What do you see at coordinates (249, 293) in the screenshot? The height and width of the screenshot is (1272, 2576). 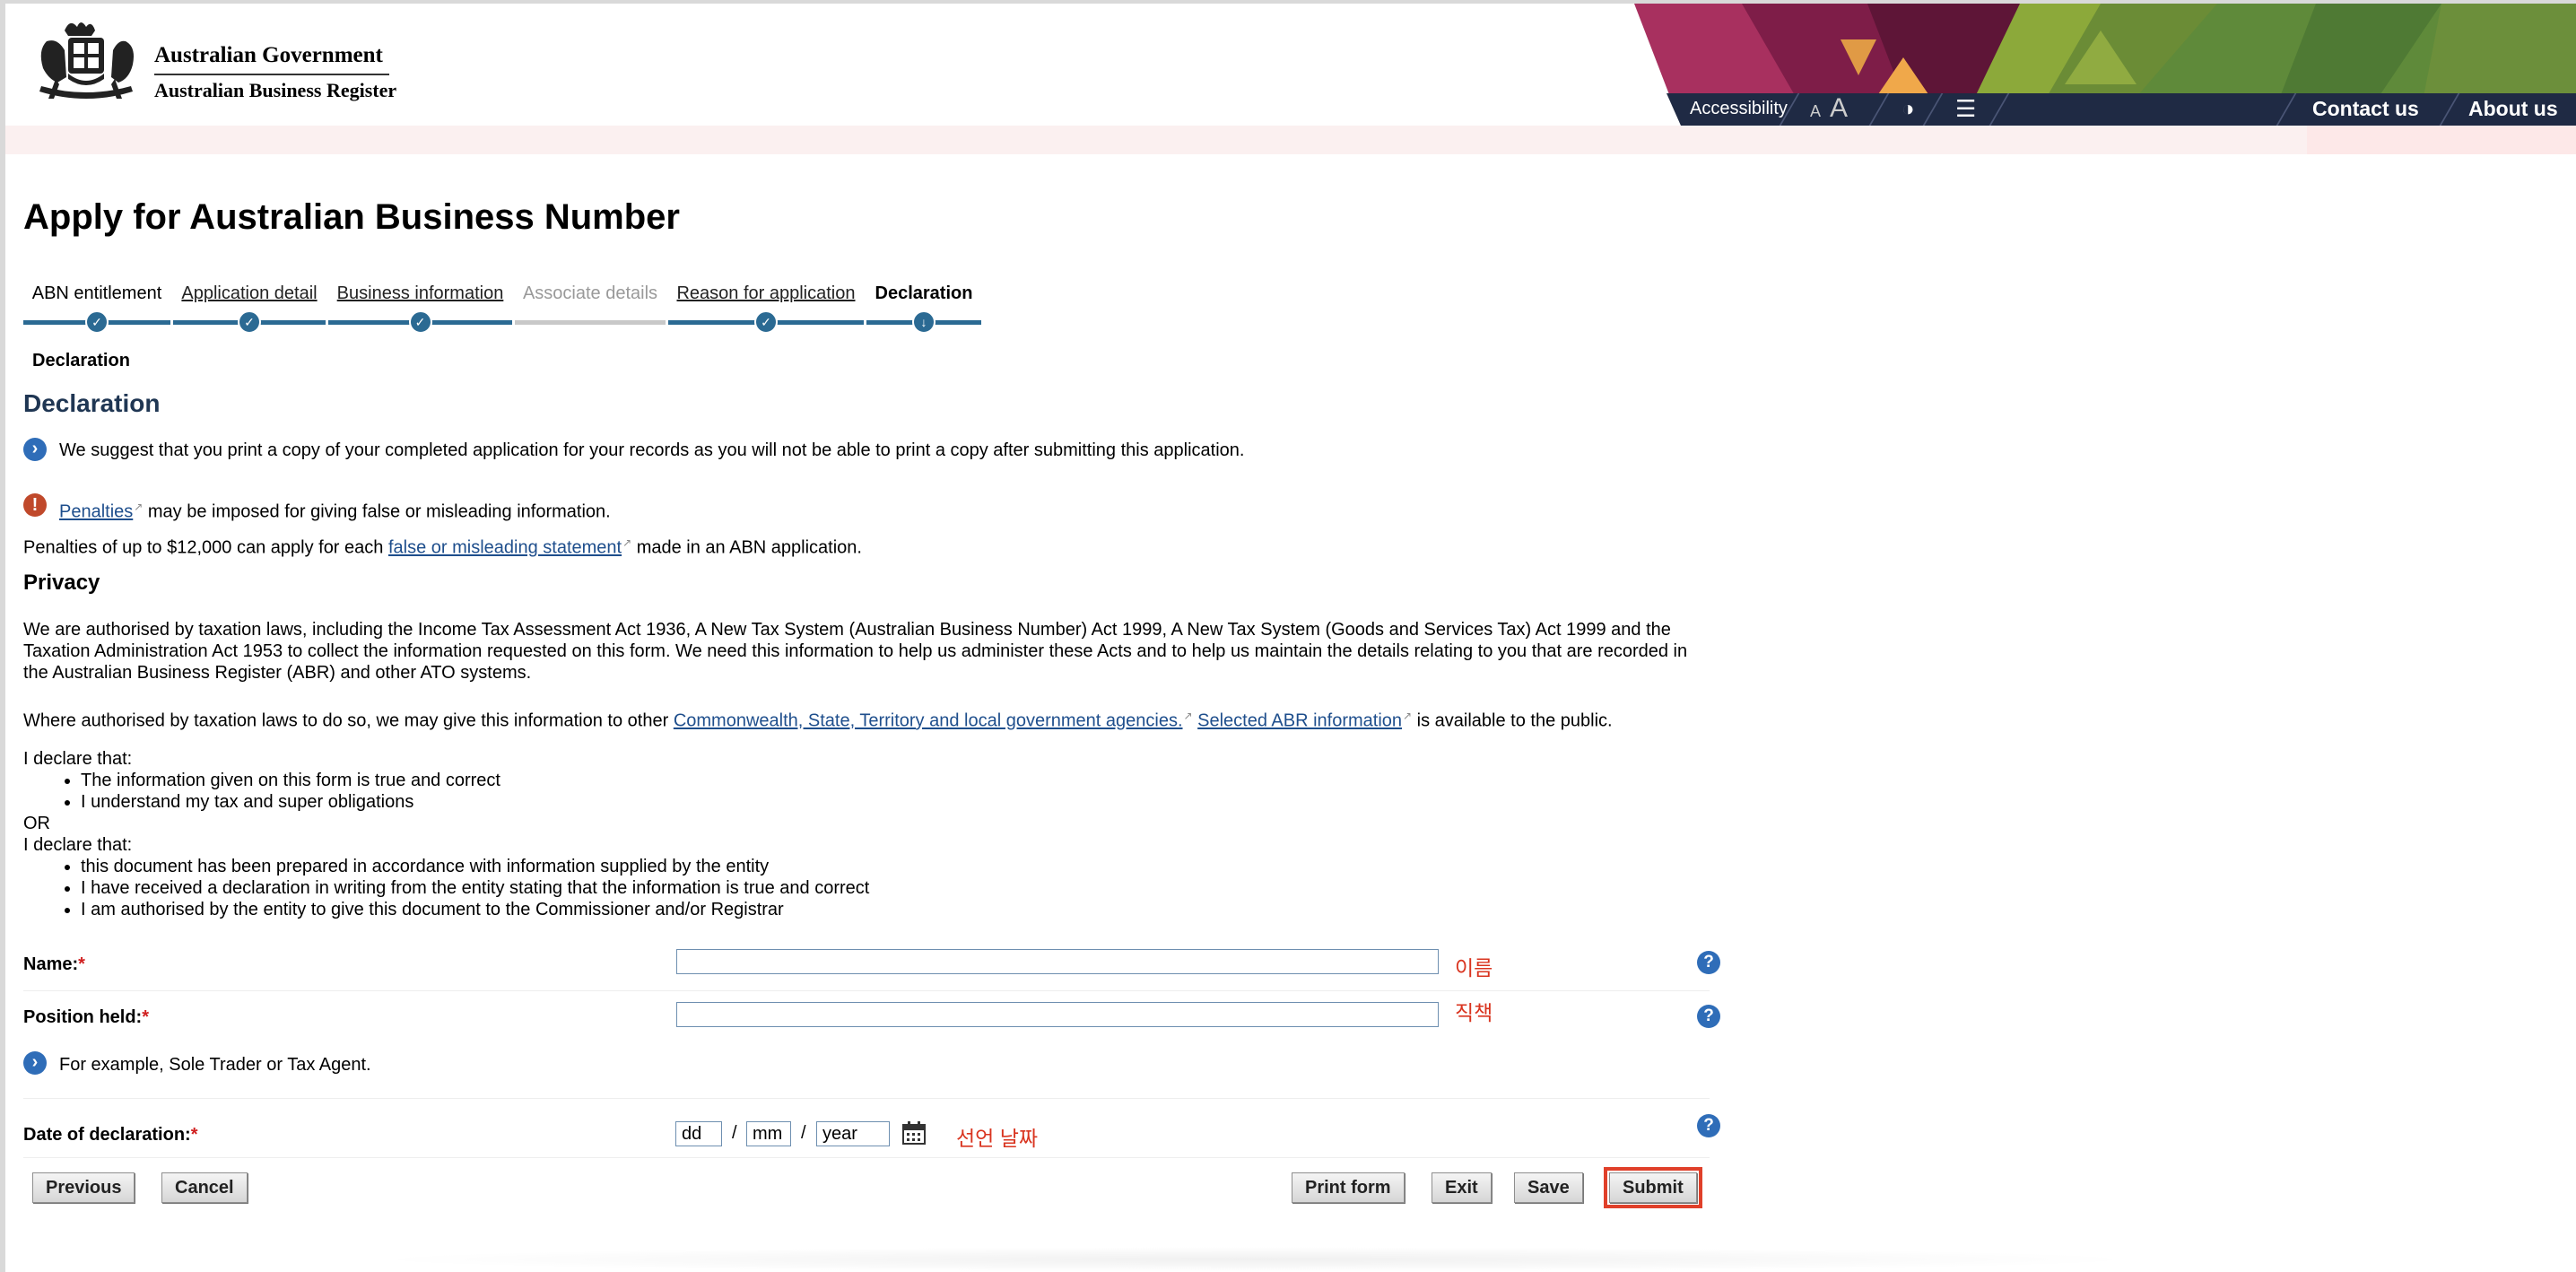 I see `step-label: Application detail` at bounding box center [249, 293].